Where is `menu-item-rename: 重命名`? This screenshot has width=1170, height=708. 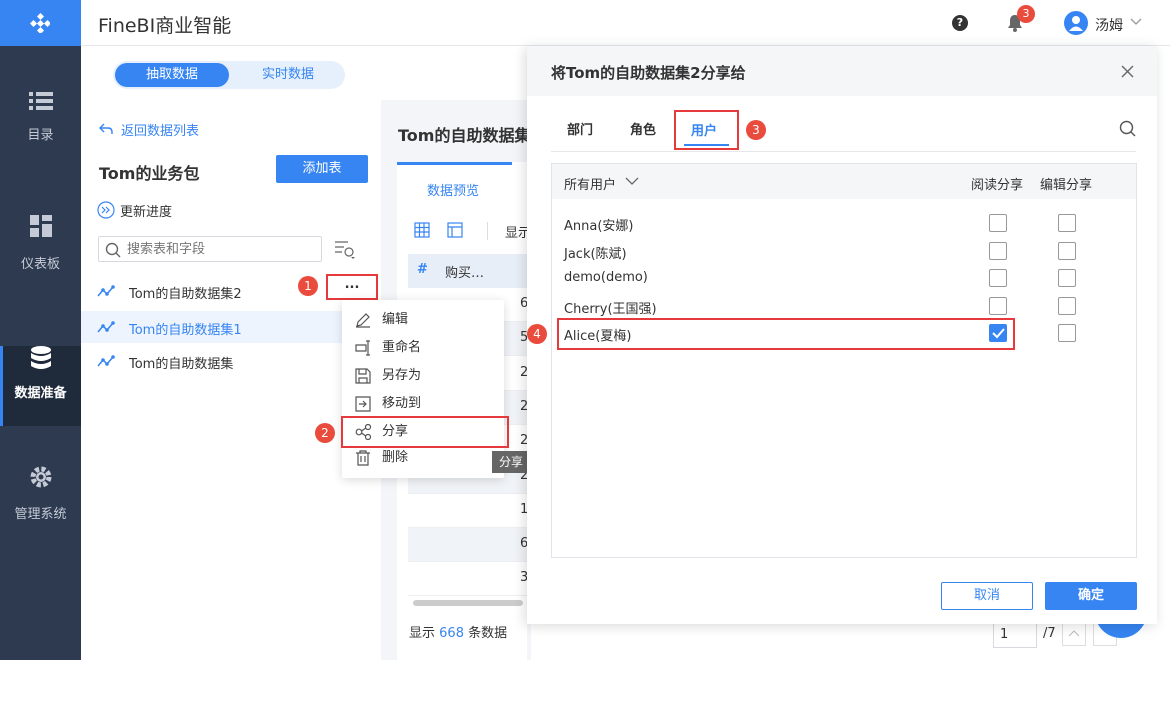
menu-item-rename: 重命名 is located at coordinates (422, 348).